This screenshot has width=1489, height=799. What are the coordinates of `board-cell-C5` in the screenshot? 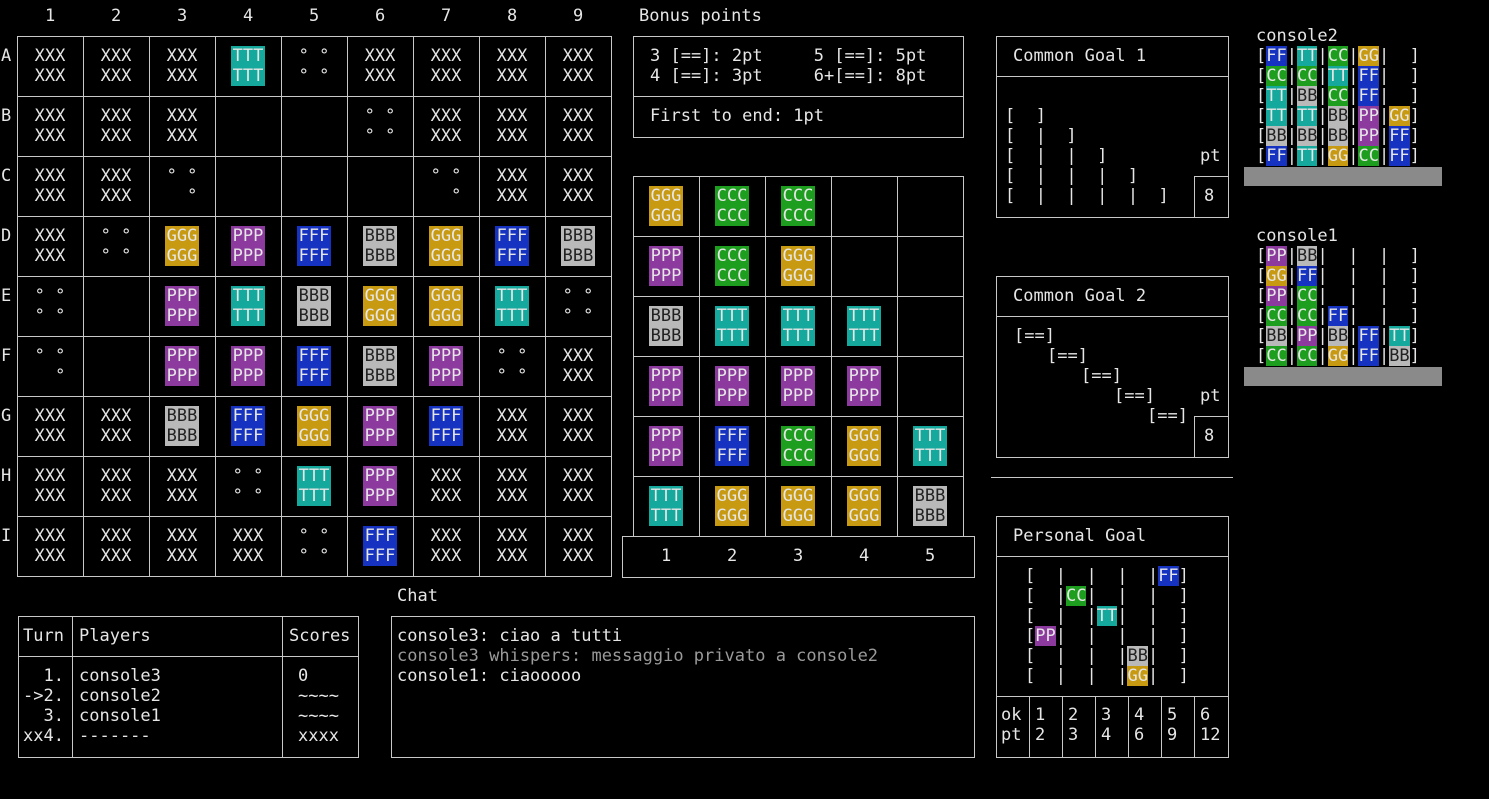 It's located at (314, 186).